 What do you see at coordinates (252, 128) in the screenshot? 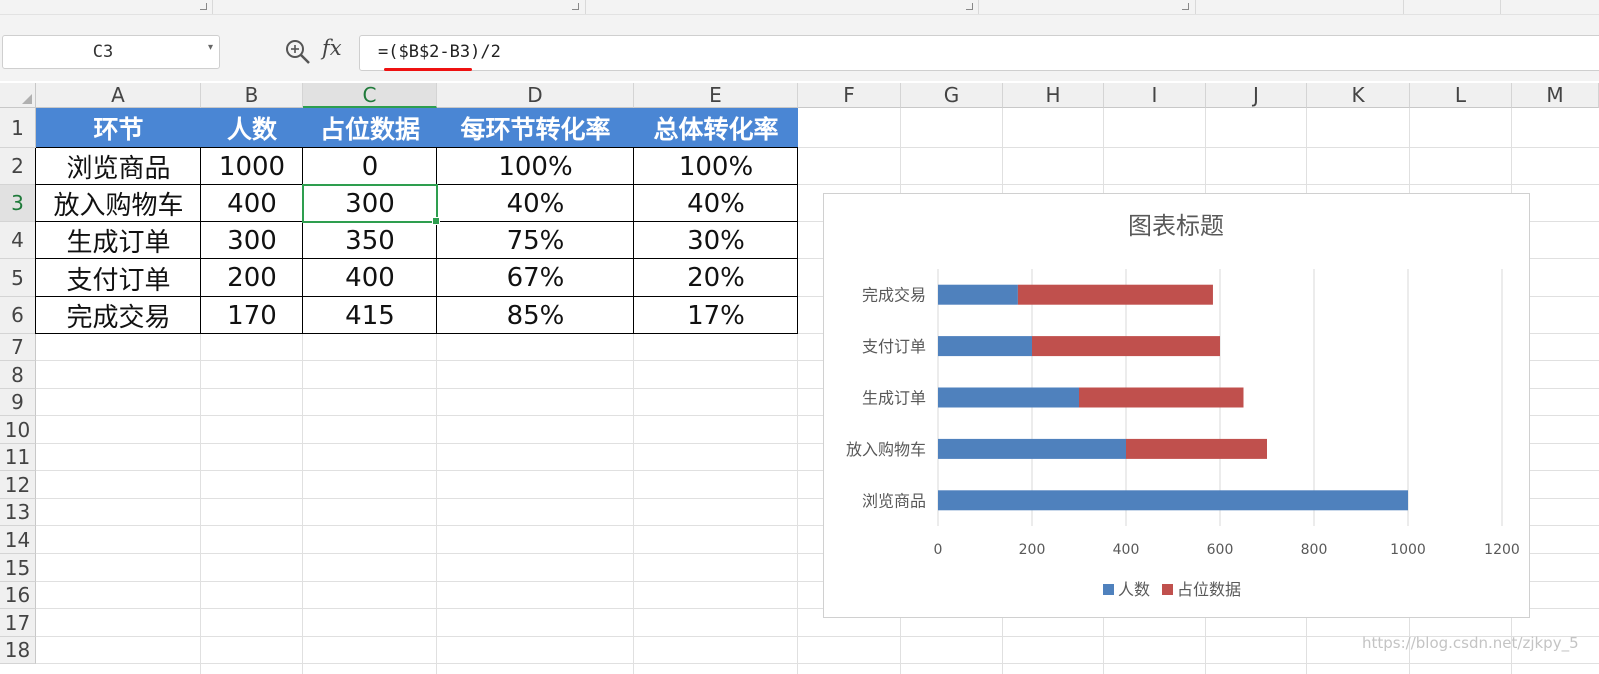
I see `table-header-cell: 人数` at bounding box center [252, 128].